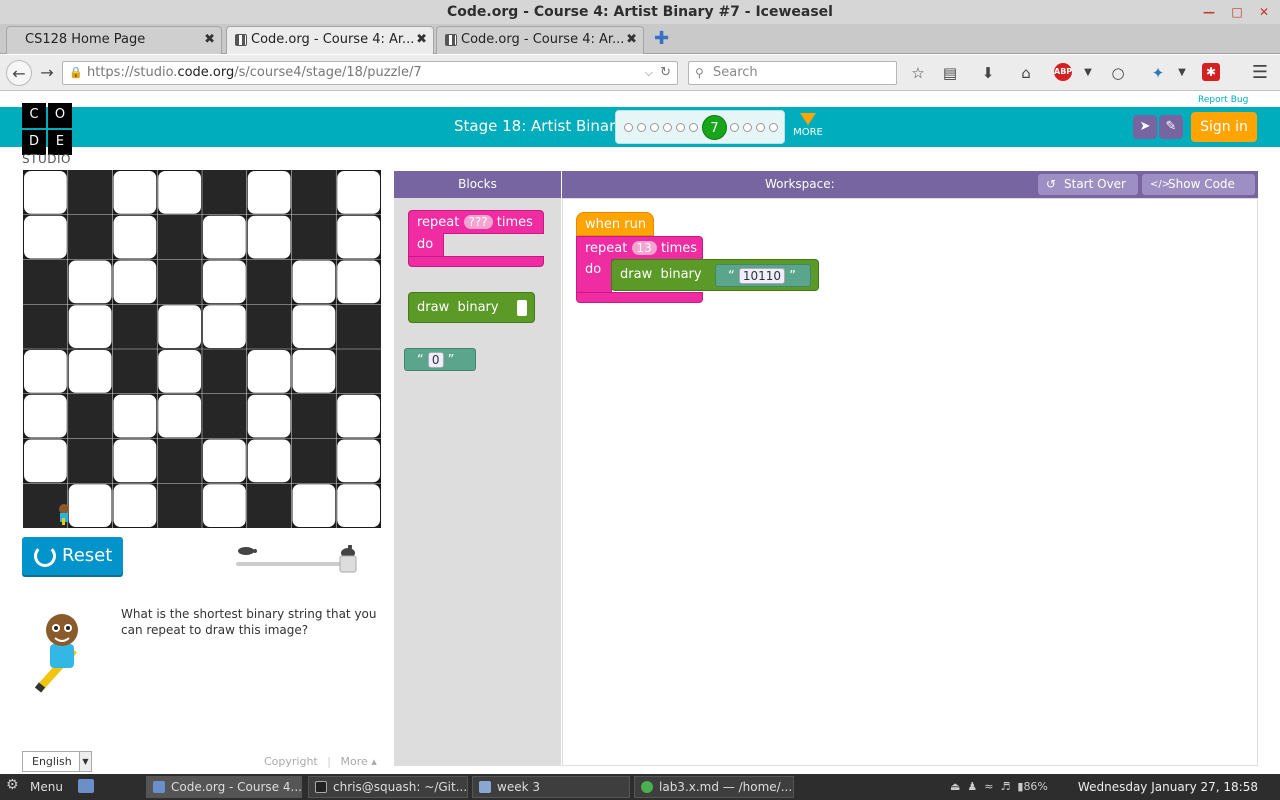 This screenshot has height=800, width=1280. I want to click on codeorg-logo: C O D E, so click(48, 129).